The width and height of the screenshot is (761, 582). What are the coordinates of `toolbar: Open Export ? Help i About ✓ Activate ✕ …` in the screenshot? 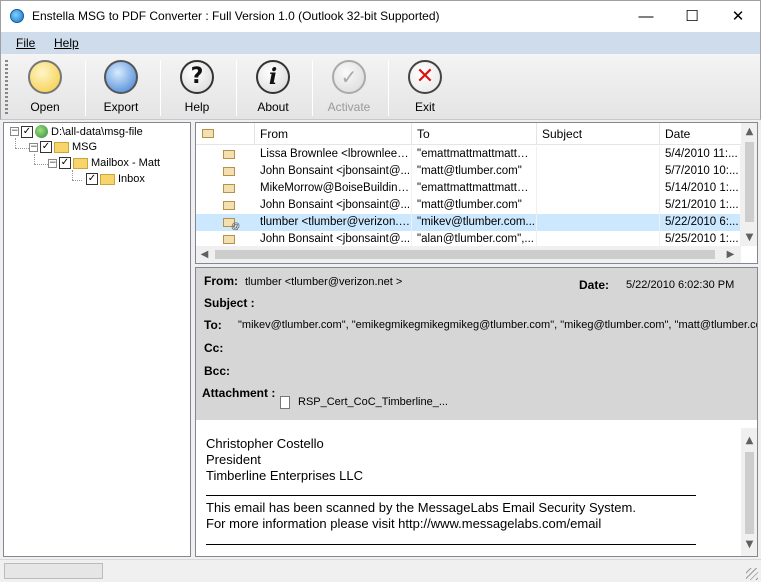 It's located at (380, 87).